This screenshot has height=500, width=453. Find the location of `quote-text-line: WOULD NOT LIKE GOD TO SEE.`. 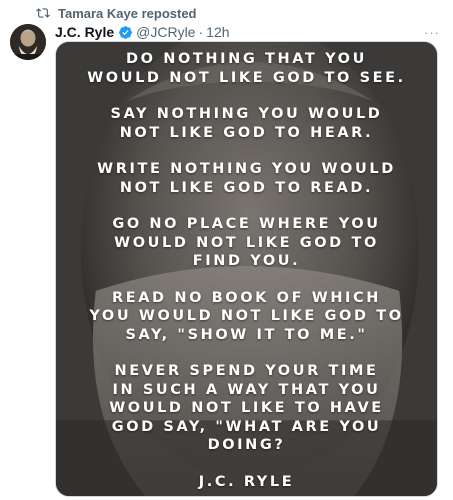

quote-text-line: WOULD NOT LIKE GOD TO SEE. is located at coordinates (246, 77).